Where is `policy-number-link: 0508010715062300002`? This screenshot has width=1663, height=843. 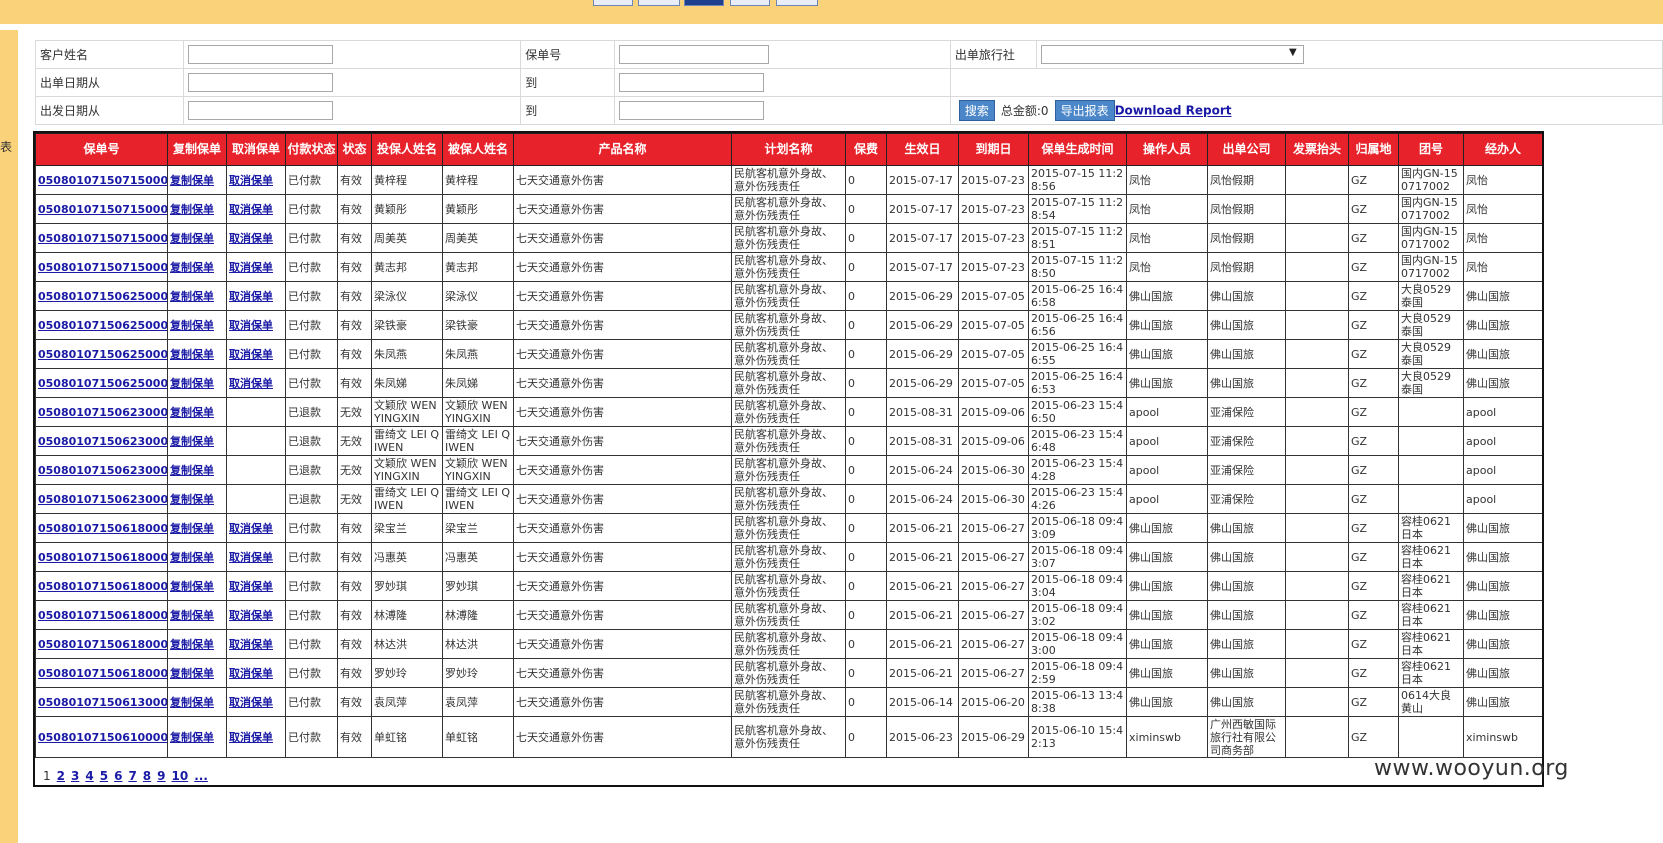
policy-number-link: 0508010715062300002 is located at coordinates (102, 470).